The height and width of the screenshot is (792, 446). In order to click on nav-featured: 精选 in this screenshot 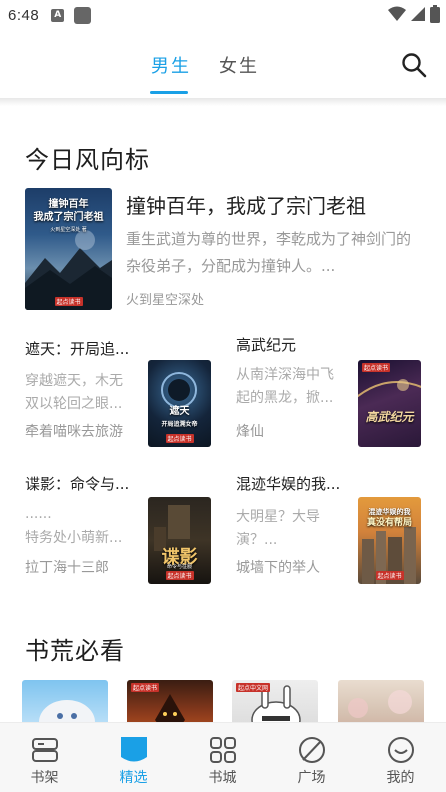, I will do `click(133, 757)`.